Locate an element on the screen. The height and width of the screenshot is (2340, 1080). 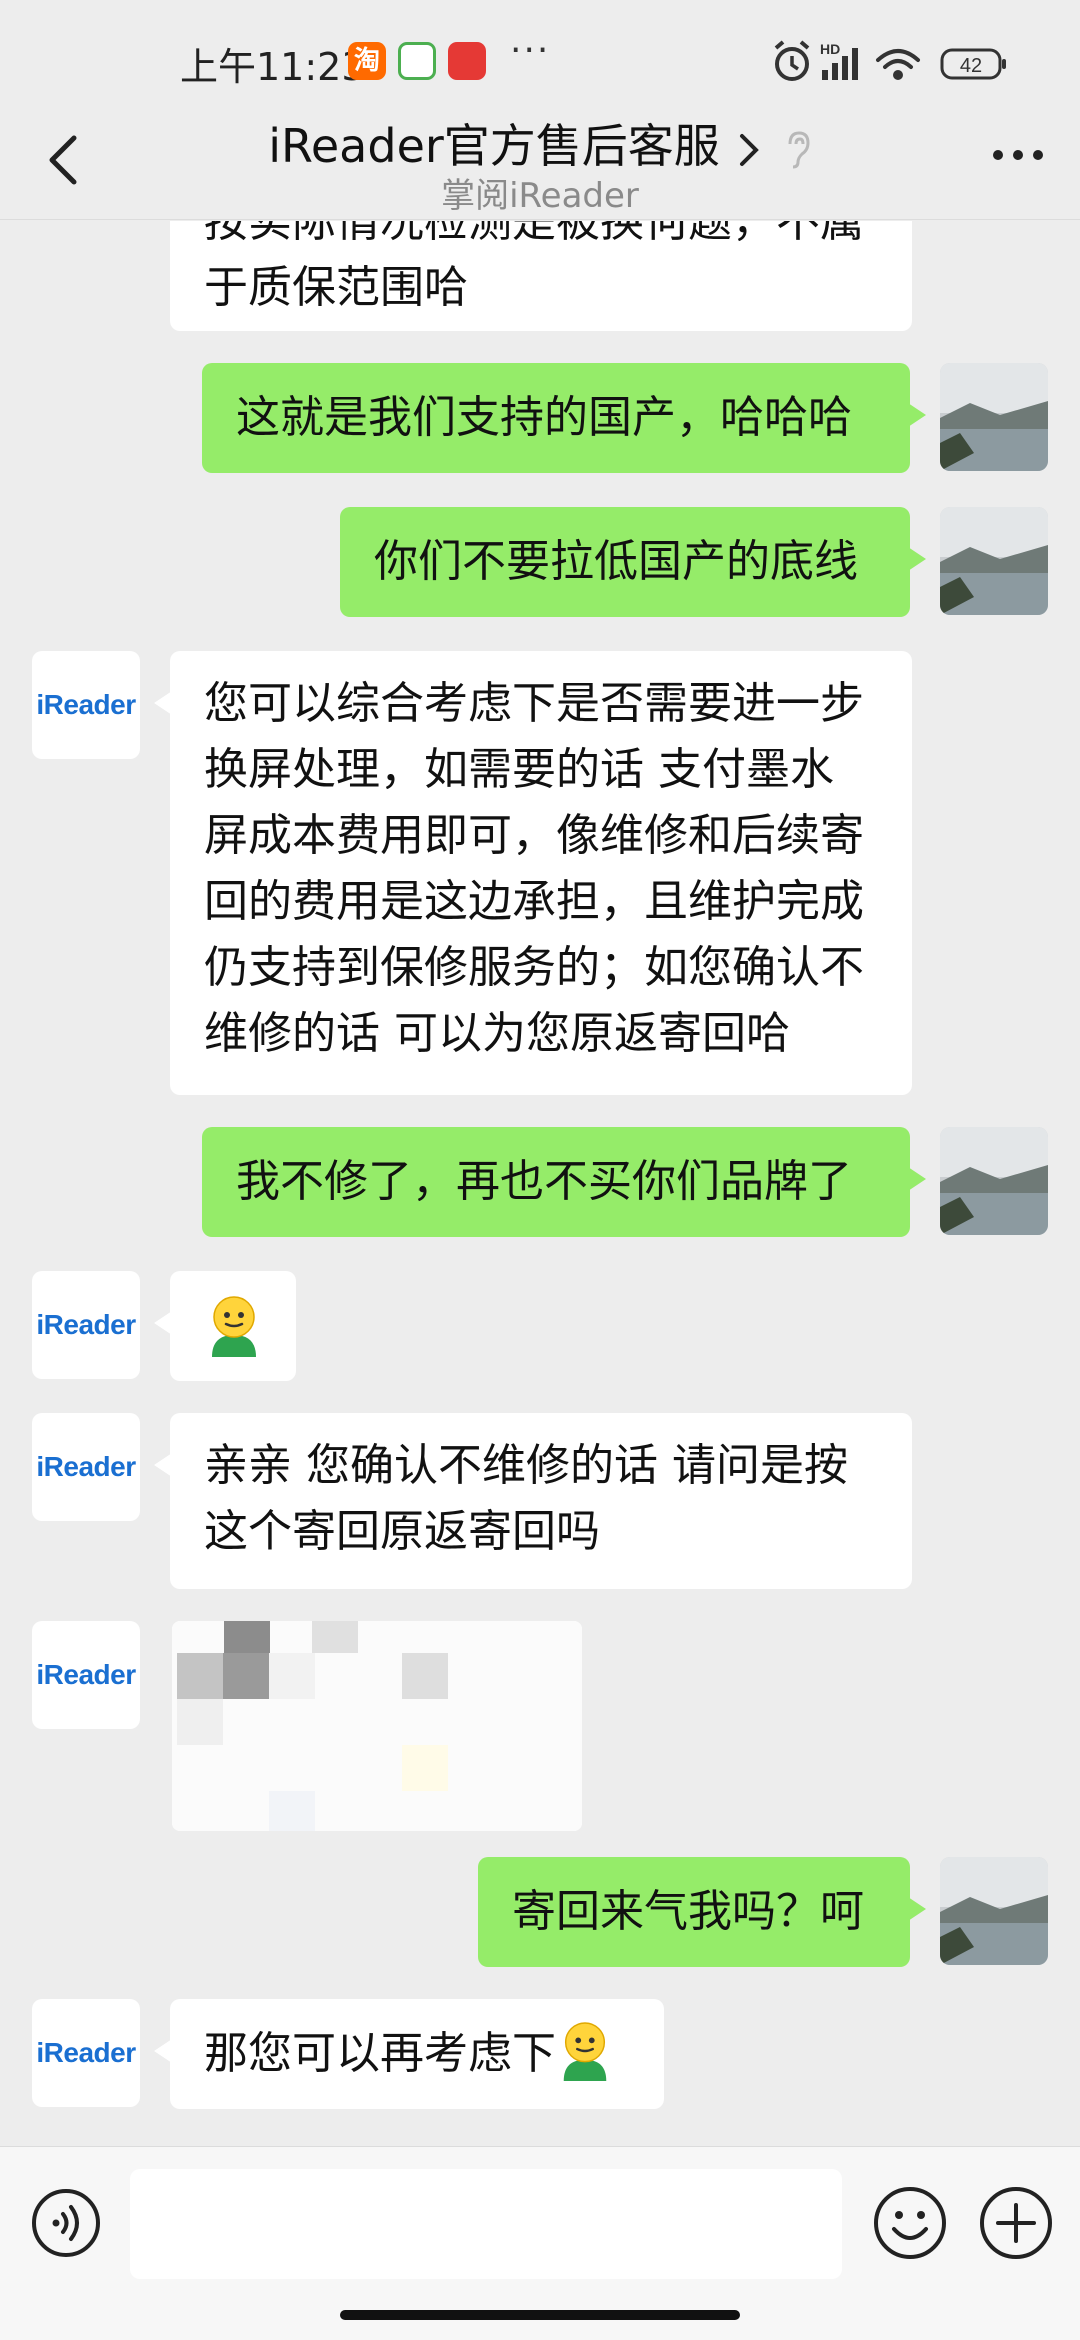
status-bar: 上午11:23 淘 ··· HD 42 is located at coordinates (540, 55).